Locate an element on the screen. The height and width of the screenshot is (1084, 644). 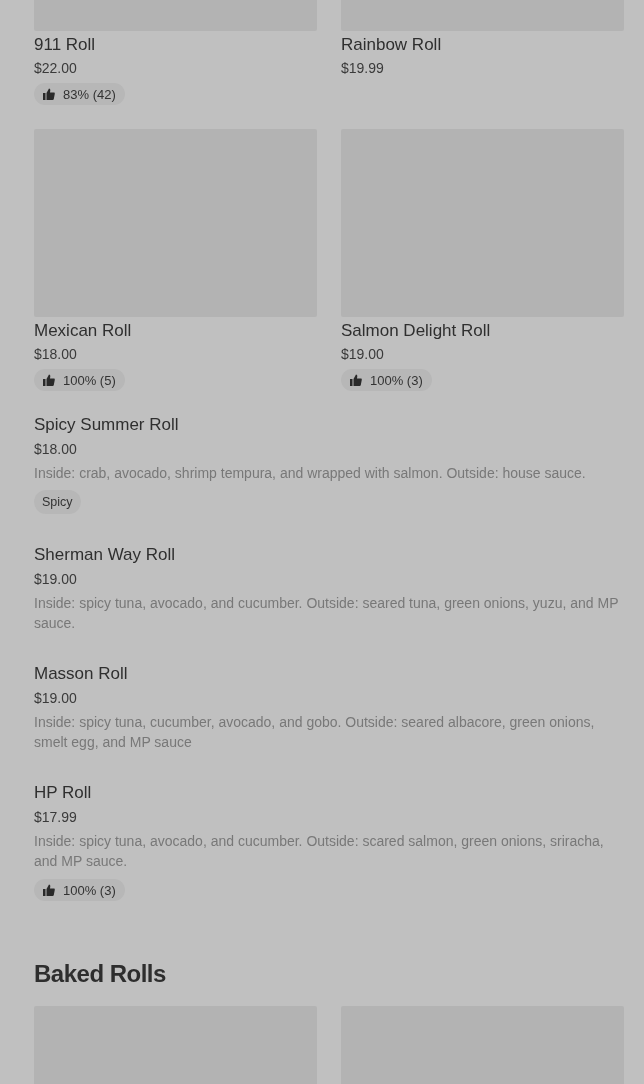
item-name: Sherman Way Roll is located at coordinates (329, 555).